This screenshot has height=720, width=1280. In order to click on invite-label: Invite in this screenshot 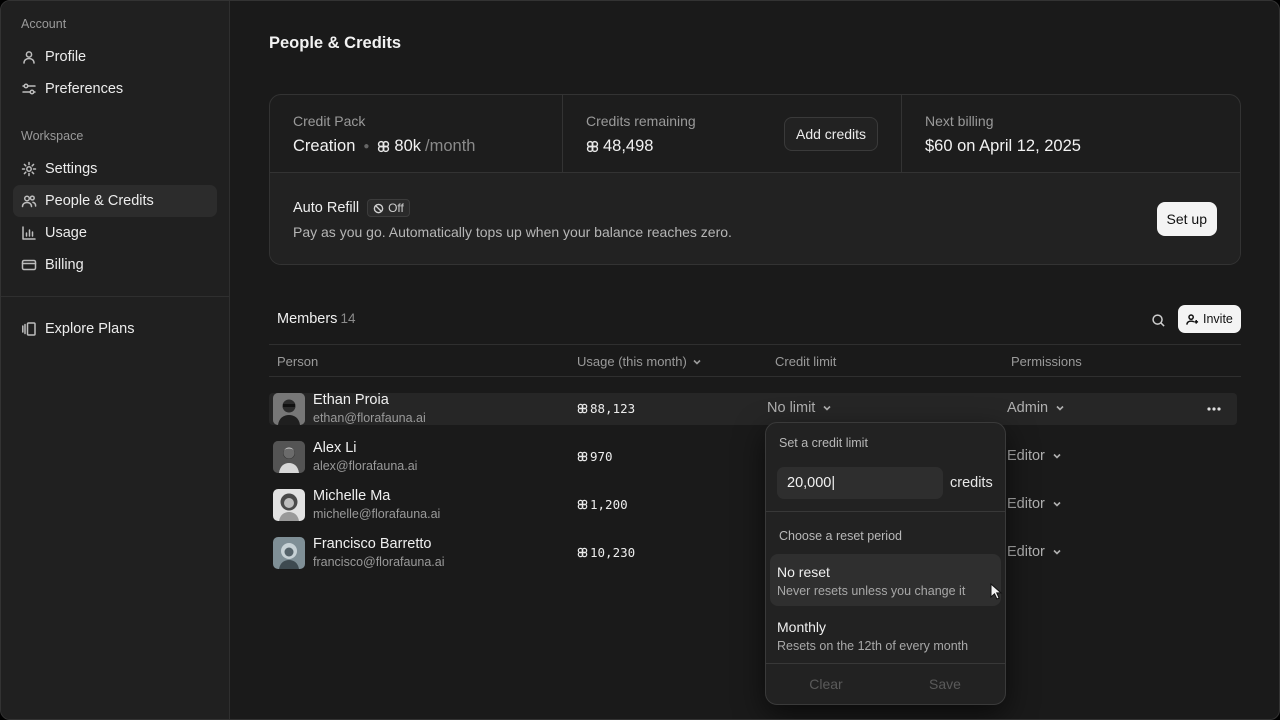, I will do `click(1218, 319)`.